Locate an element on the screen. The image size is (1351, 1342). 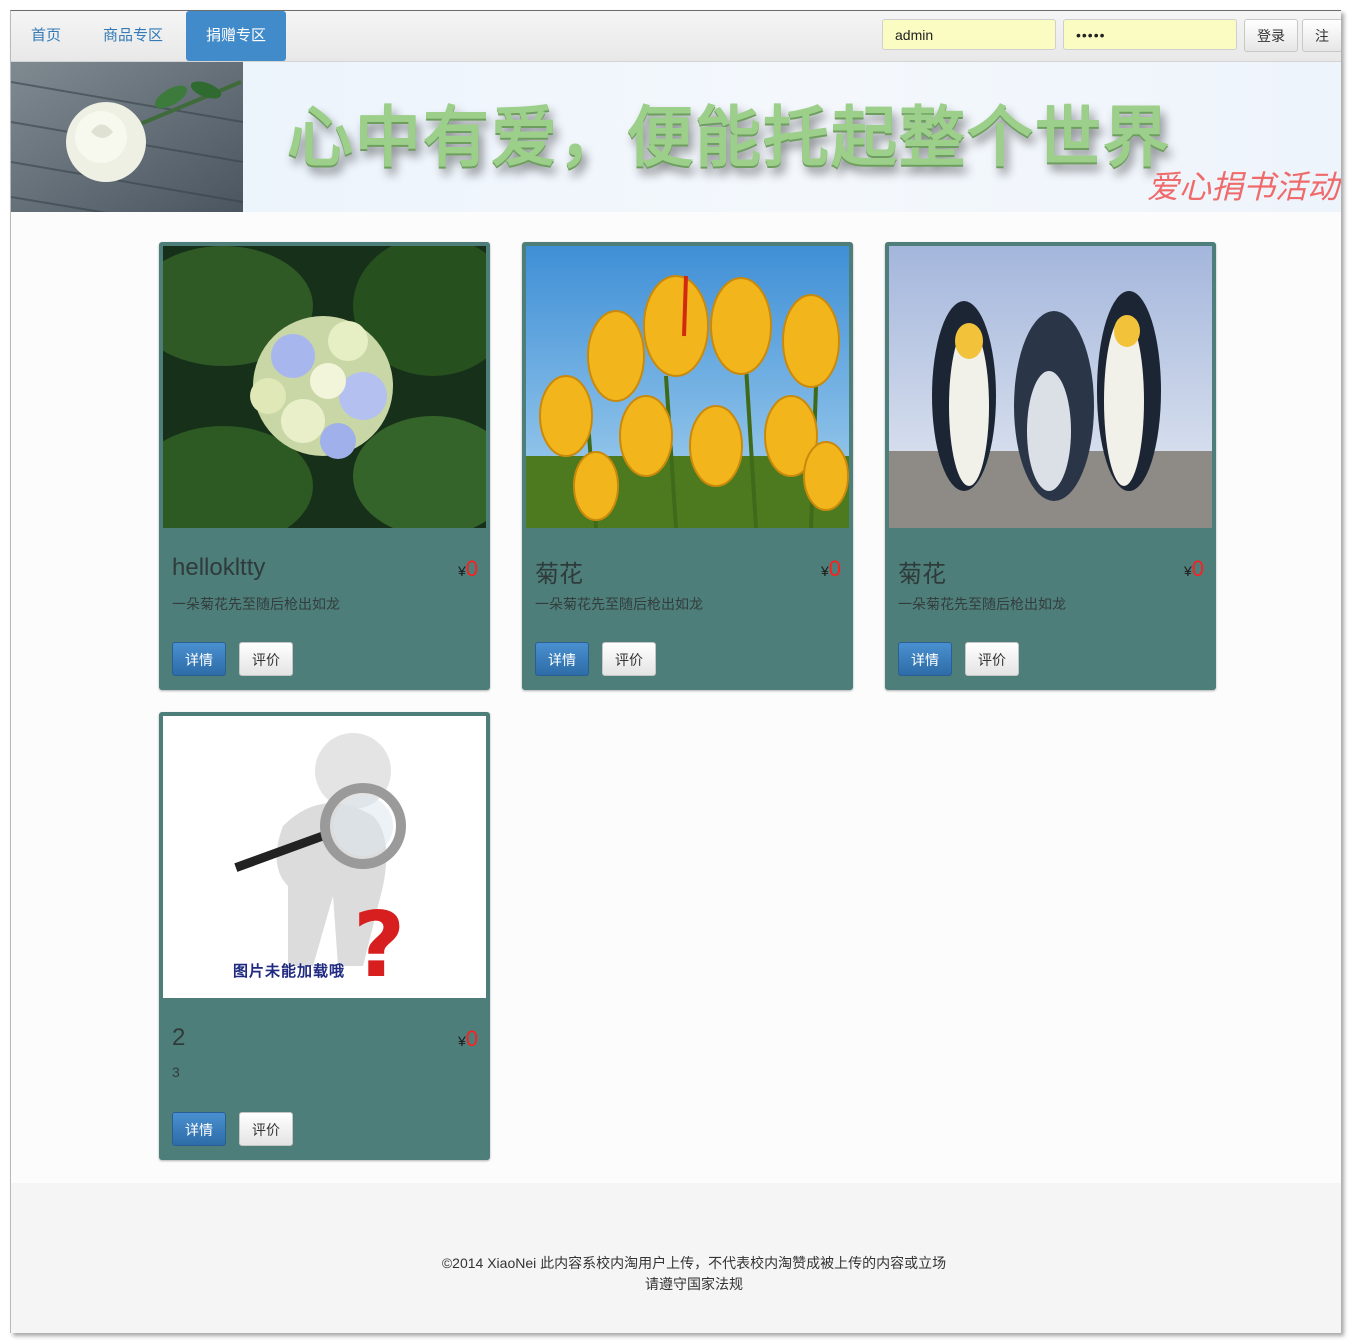
white-rose-photo is located at coordinates (127, 137).